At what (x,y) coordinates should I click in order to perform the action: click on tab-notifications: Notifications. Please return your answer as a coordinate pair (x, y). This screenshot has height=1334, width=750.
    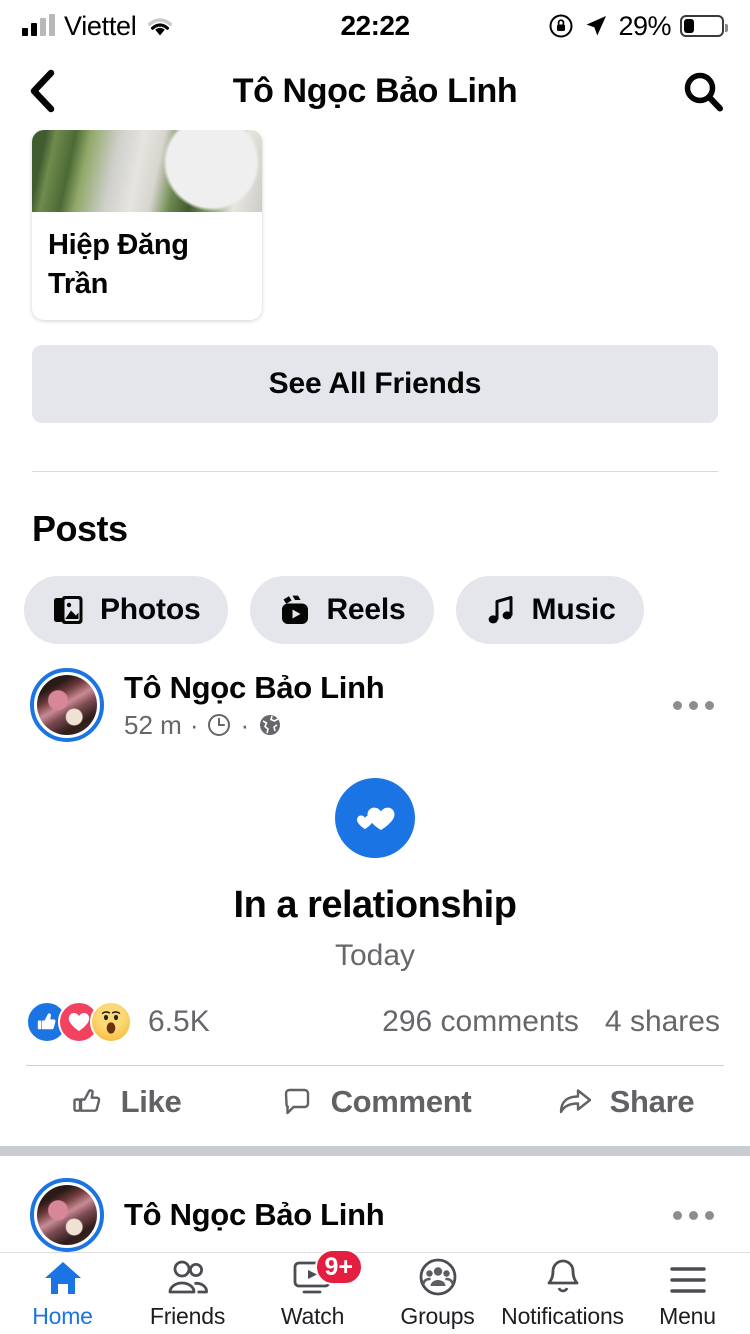
    Looking at the image, I should click on (562, 1293).